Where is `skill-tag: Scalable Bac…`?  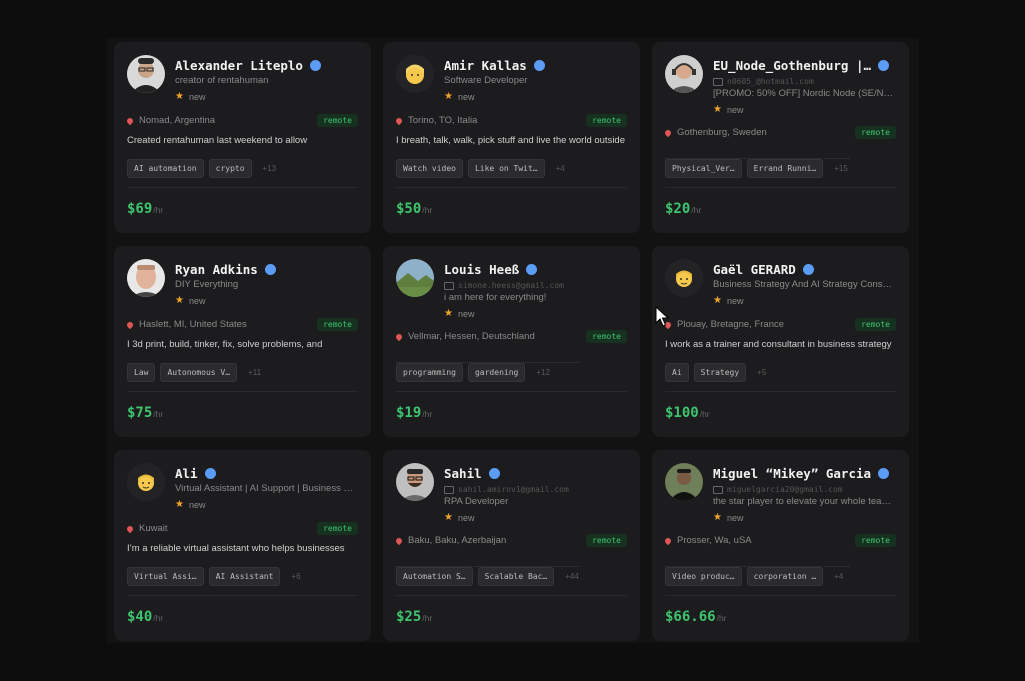 skill-tag: Scalable Bac… is located at coordinates (516, 576).